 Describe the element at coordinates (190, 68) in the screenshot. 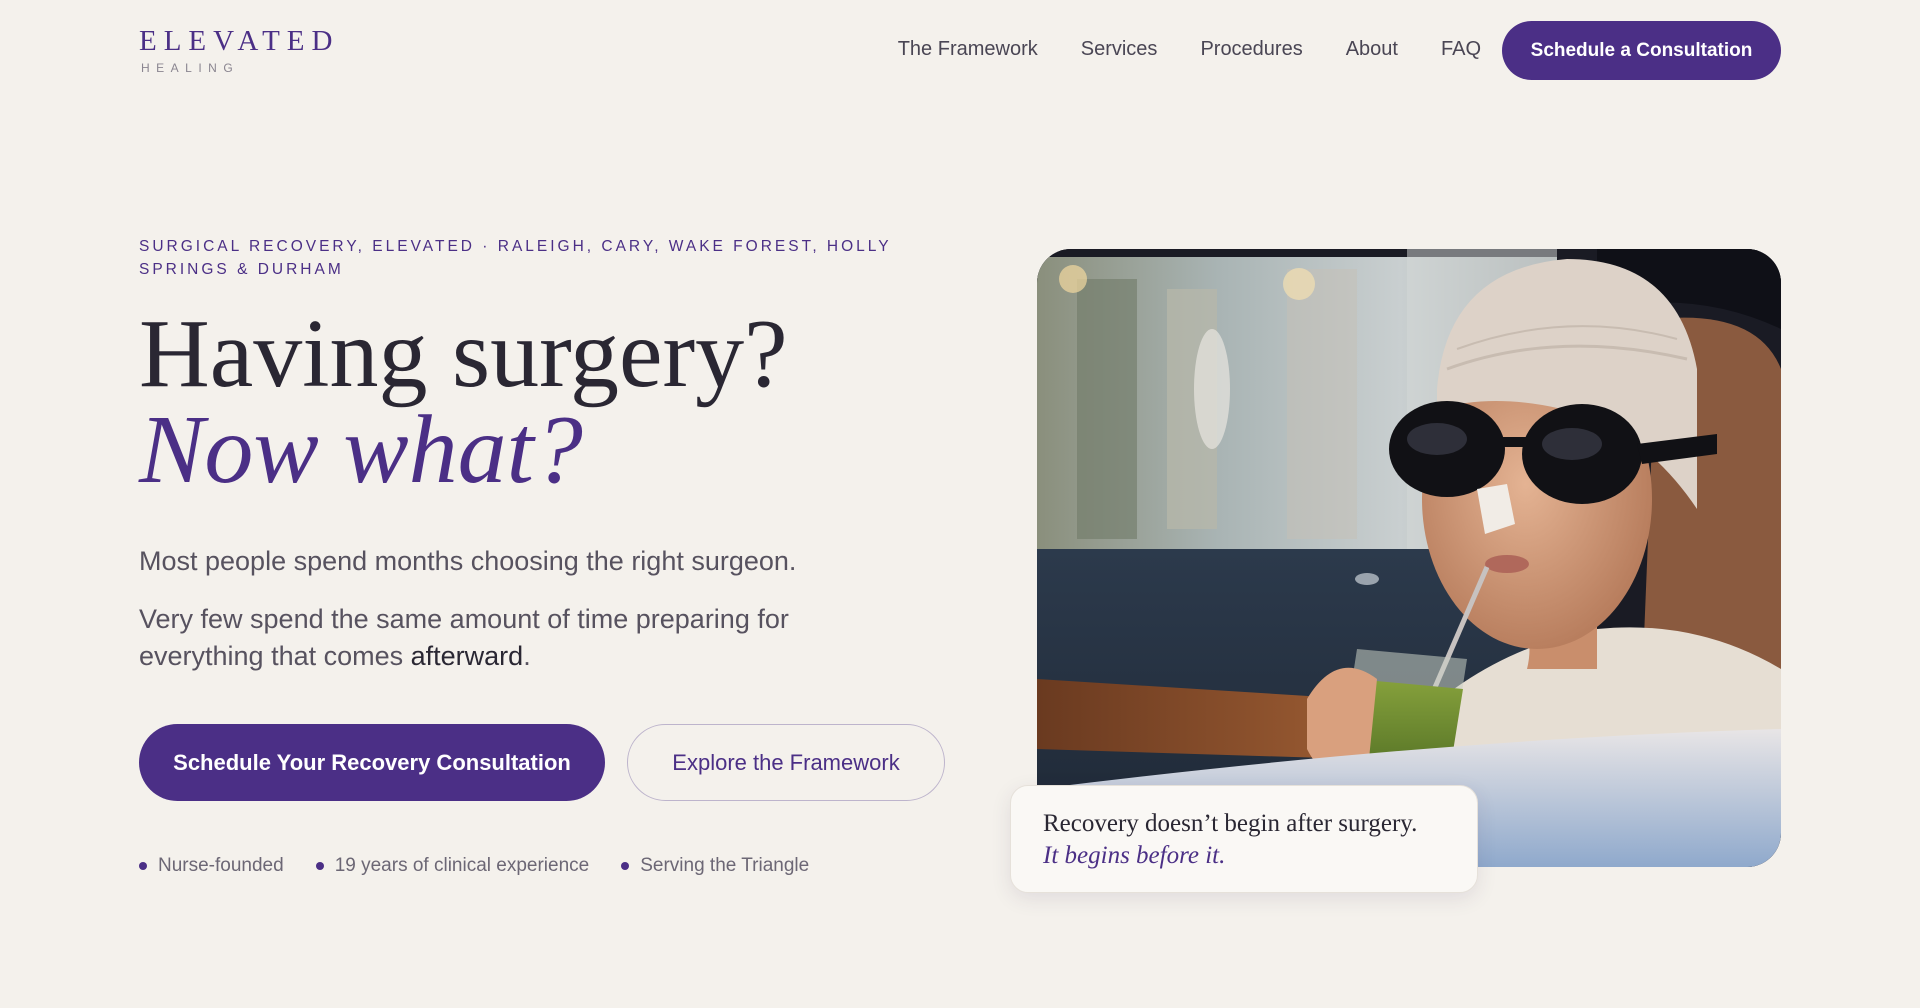

I see `logo-subtitle: HEALING` at that location.